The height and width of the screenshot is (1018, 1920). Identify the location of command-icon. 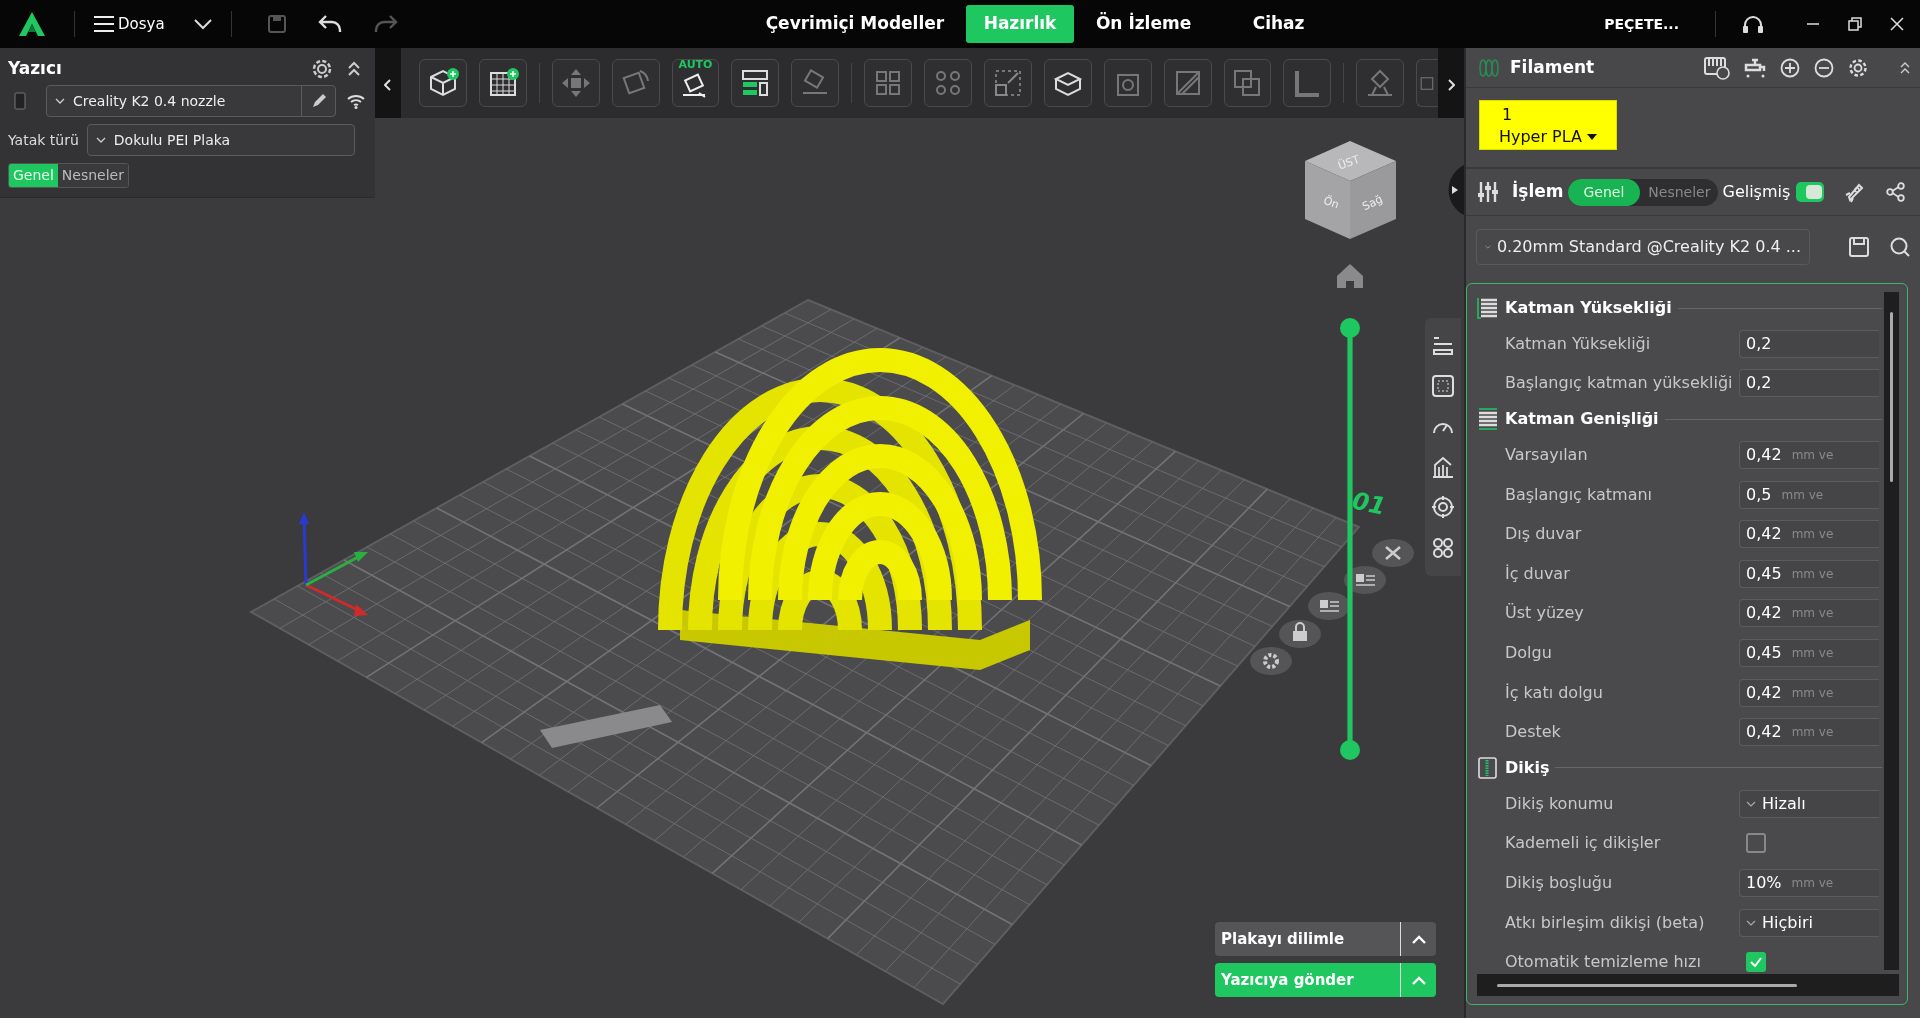
(1443, 547).